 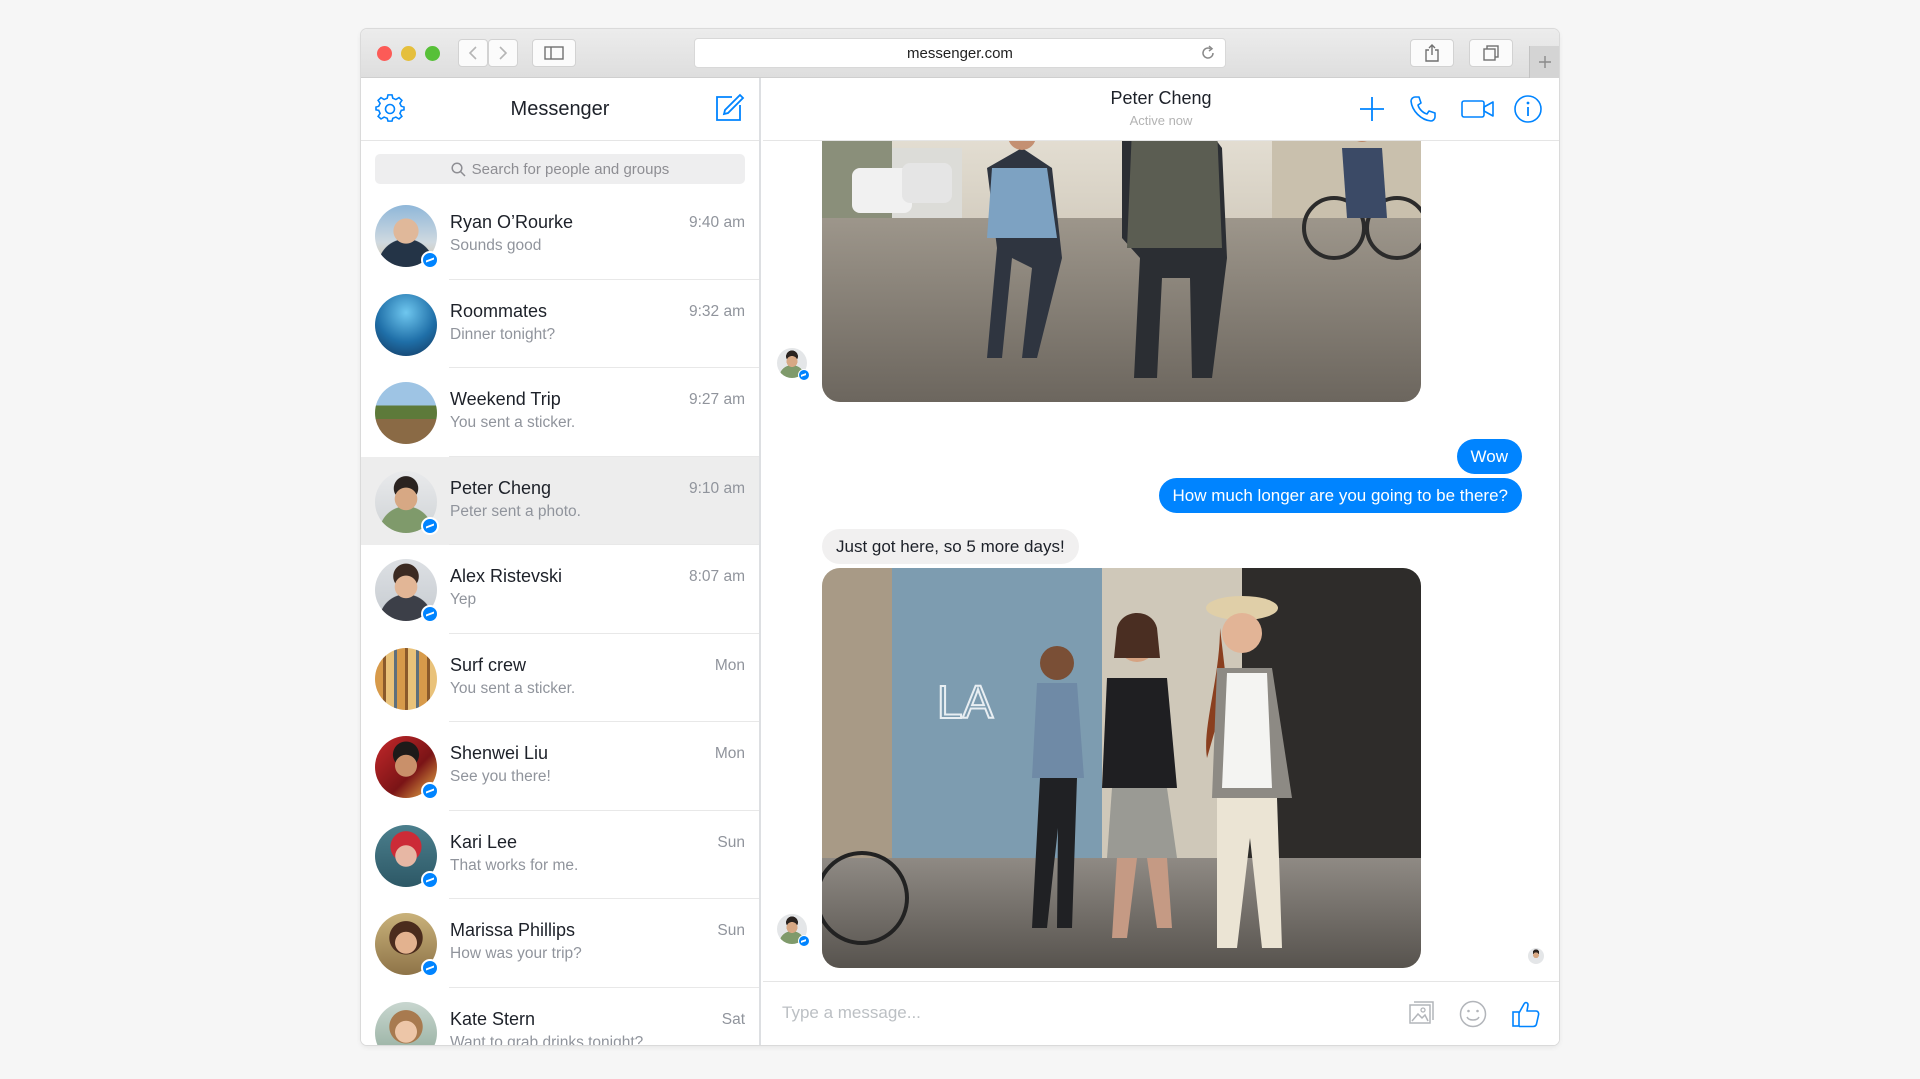 I want to click on plus-icon, so click(x=1544, y=62).